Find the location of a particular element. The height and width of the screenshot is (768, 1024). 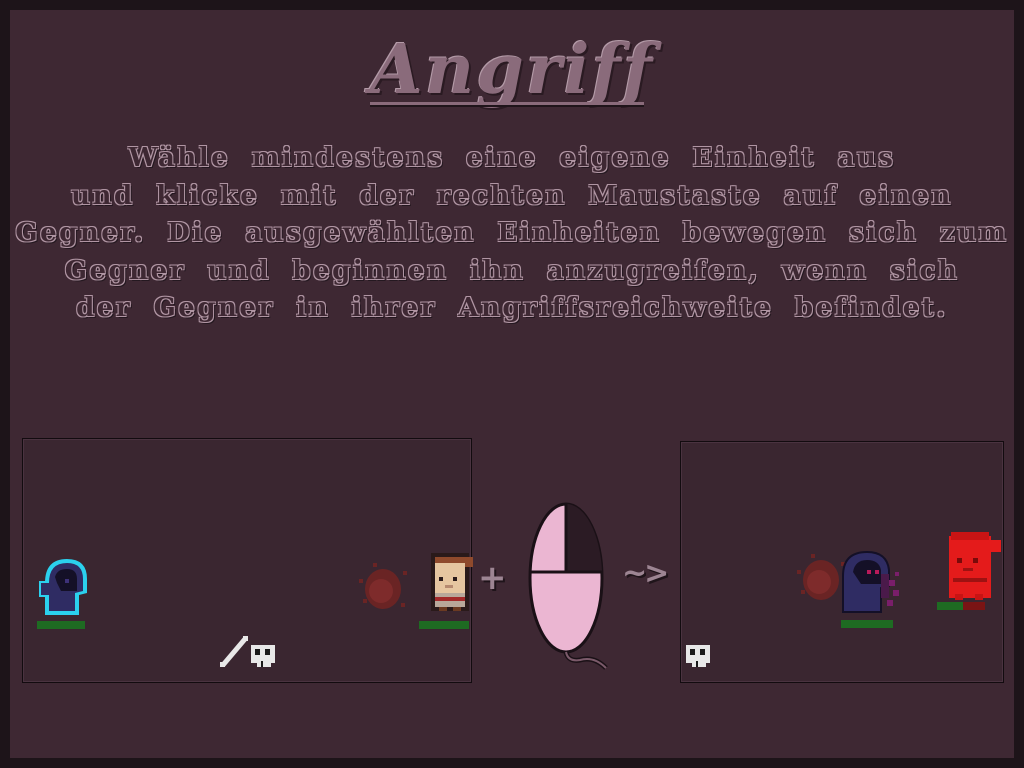

reaper-unit-selected is located at coordinates (63, 587).